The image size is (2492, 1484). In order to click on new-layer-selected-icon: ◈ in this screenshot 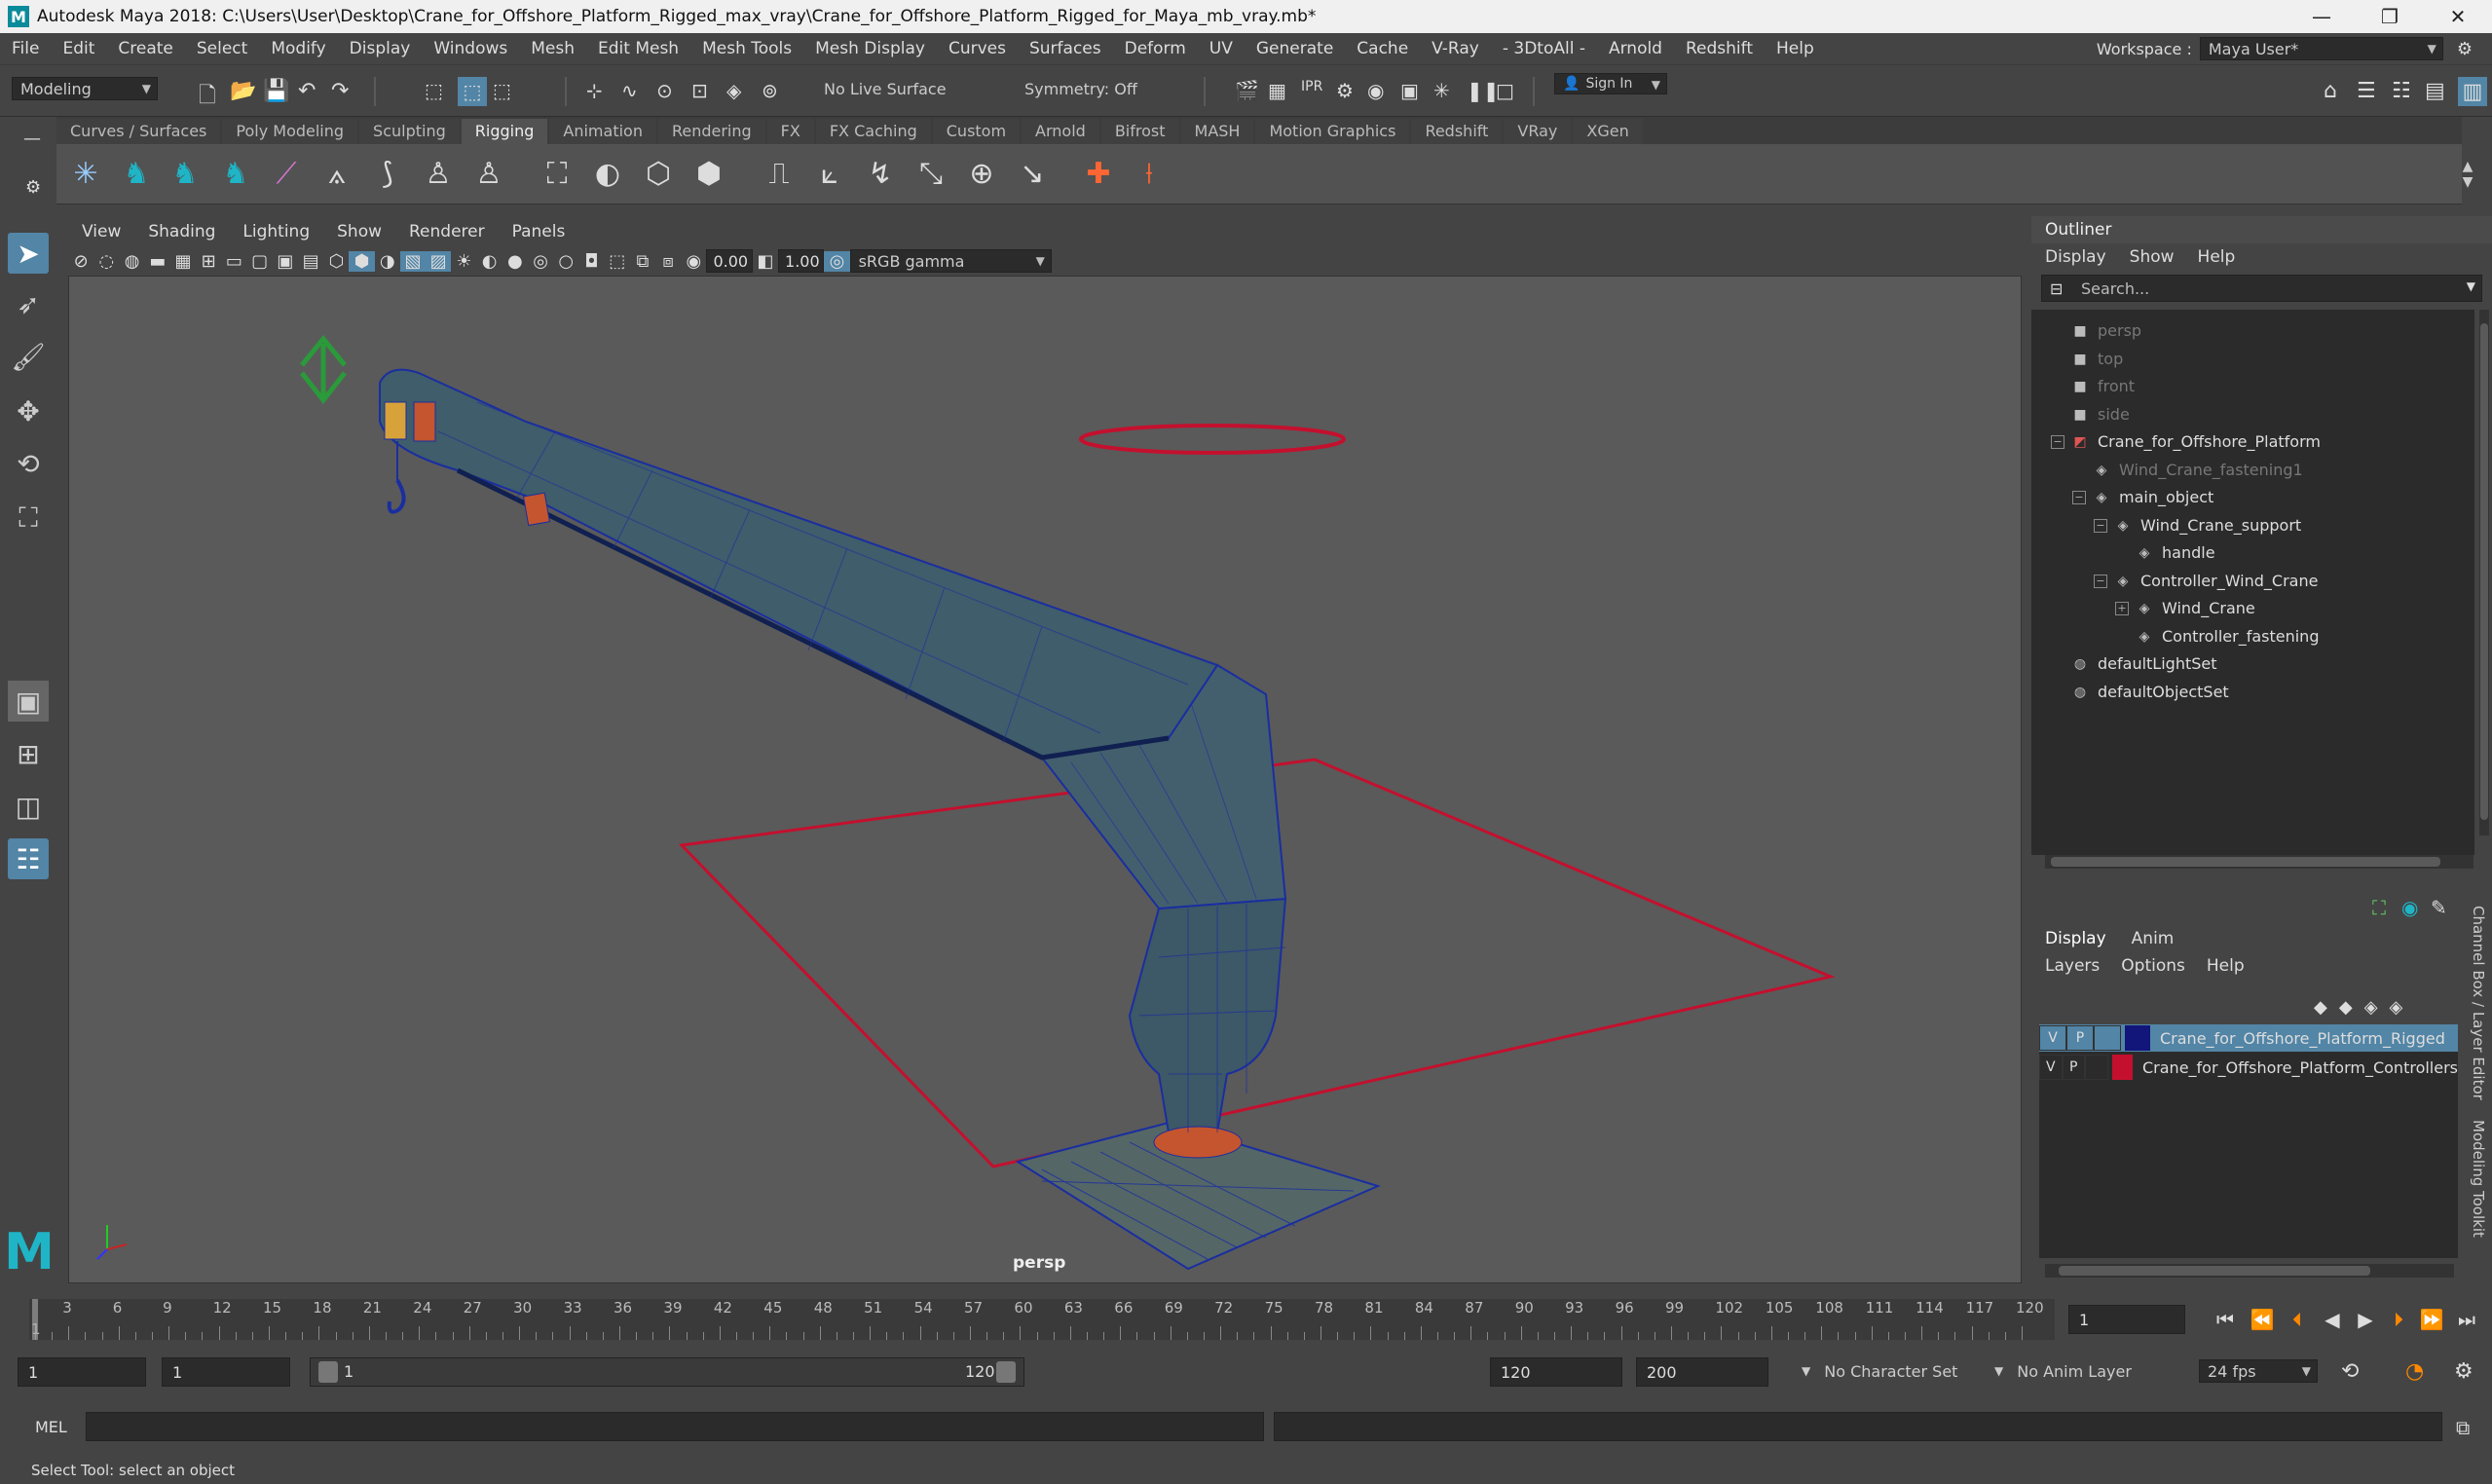, I will do `click(2396, 1007)`.